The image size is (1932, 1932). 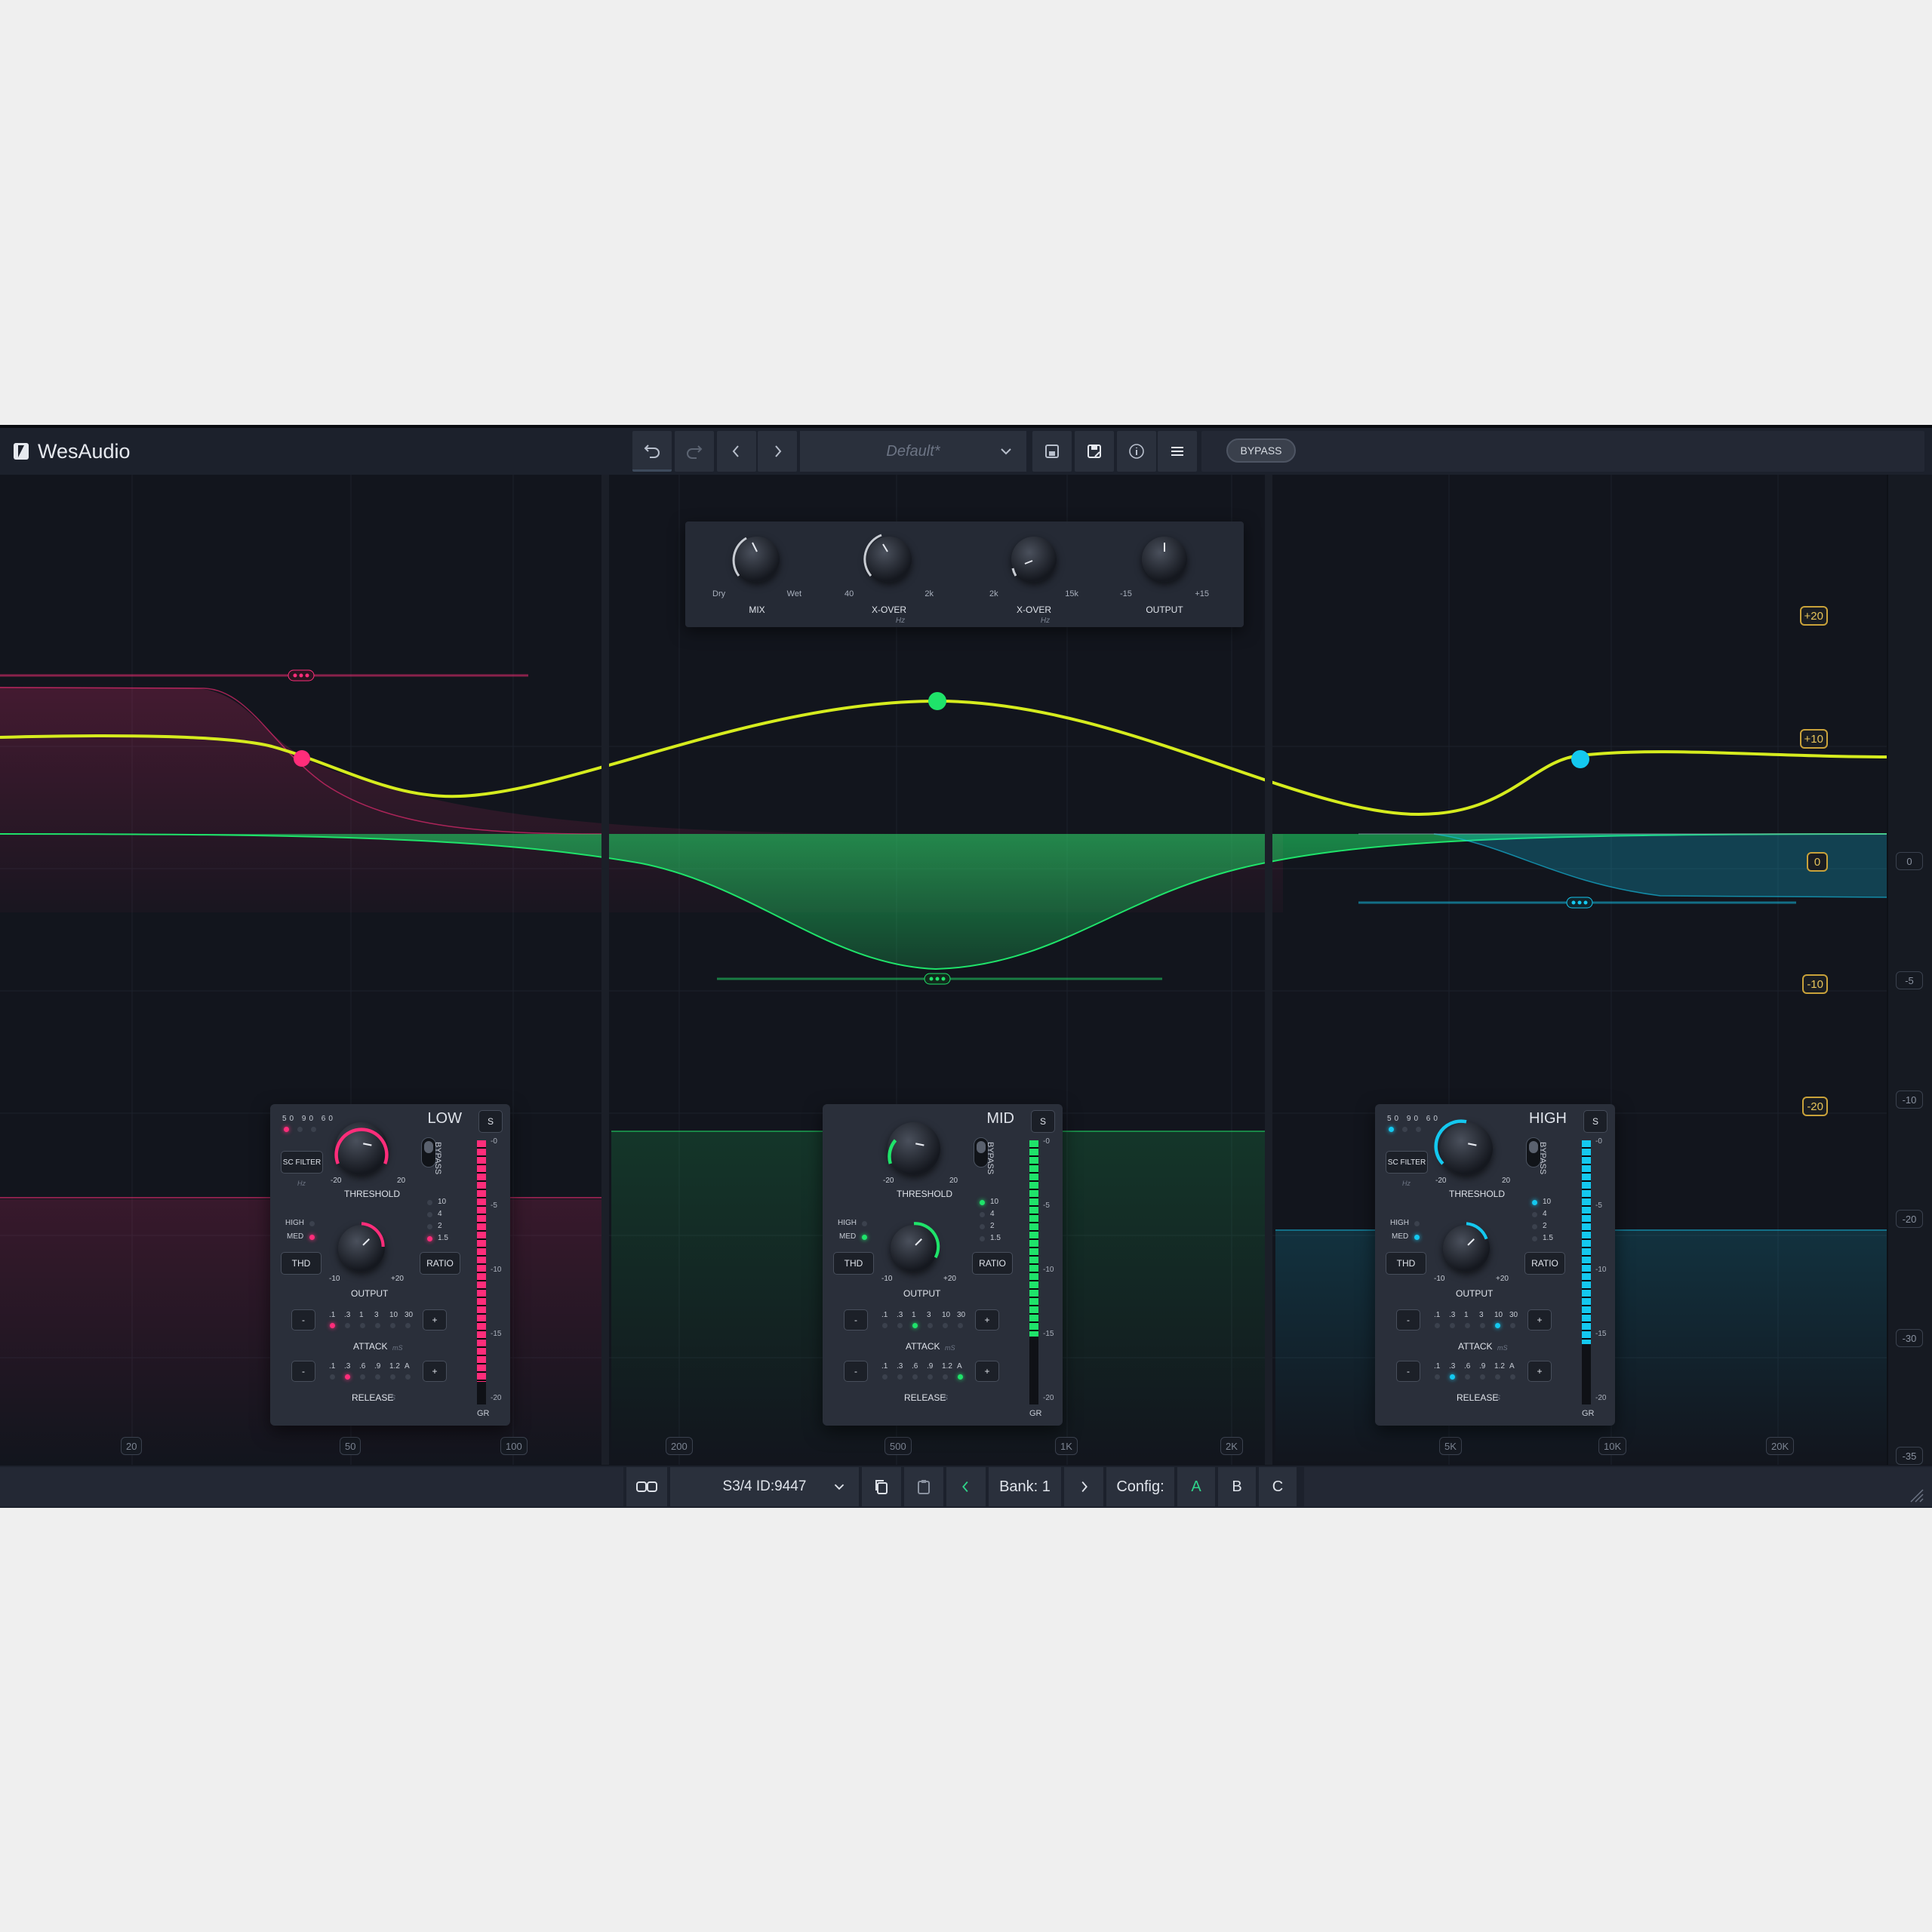 I want to click on crossover-mid-high-divider, so click(x=1268, y=970).